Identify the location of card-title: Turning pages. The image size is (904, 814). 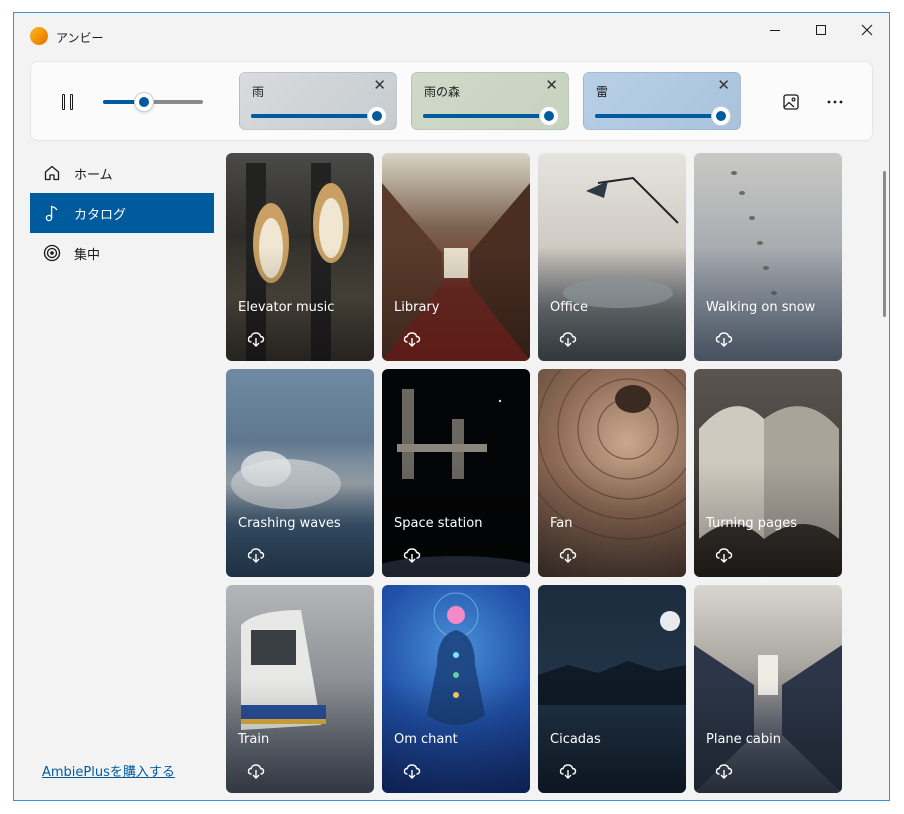
(752, 523).